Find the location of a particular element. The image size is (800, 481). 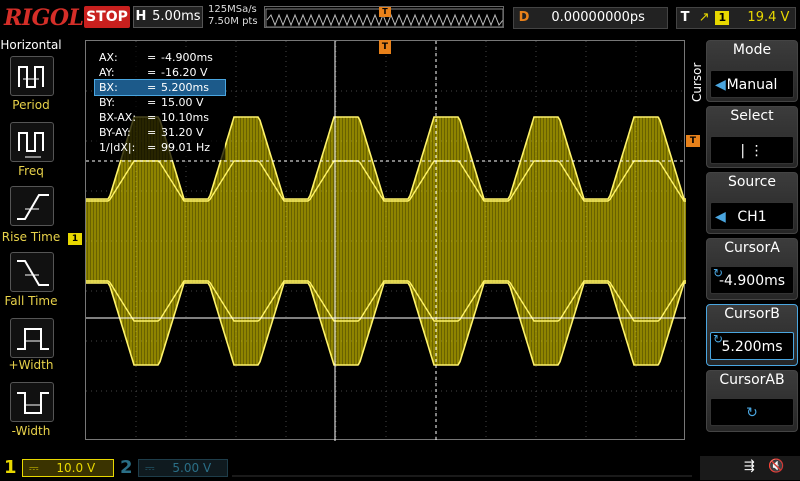

timebase-indicator: H 5.00ms is located at coordinates (168, 17).